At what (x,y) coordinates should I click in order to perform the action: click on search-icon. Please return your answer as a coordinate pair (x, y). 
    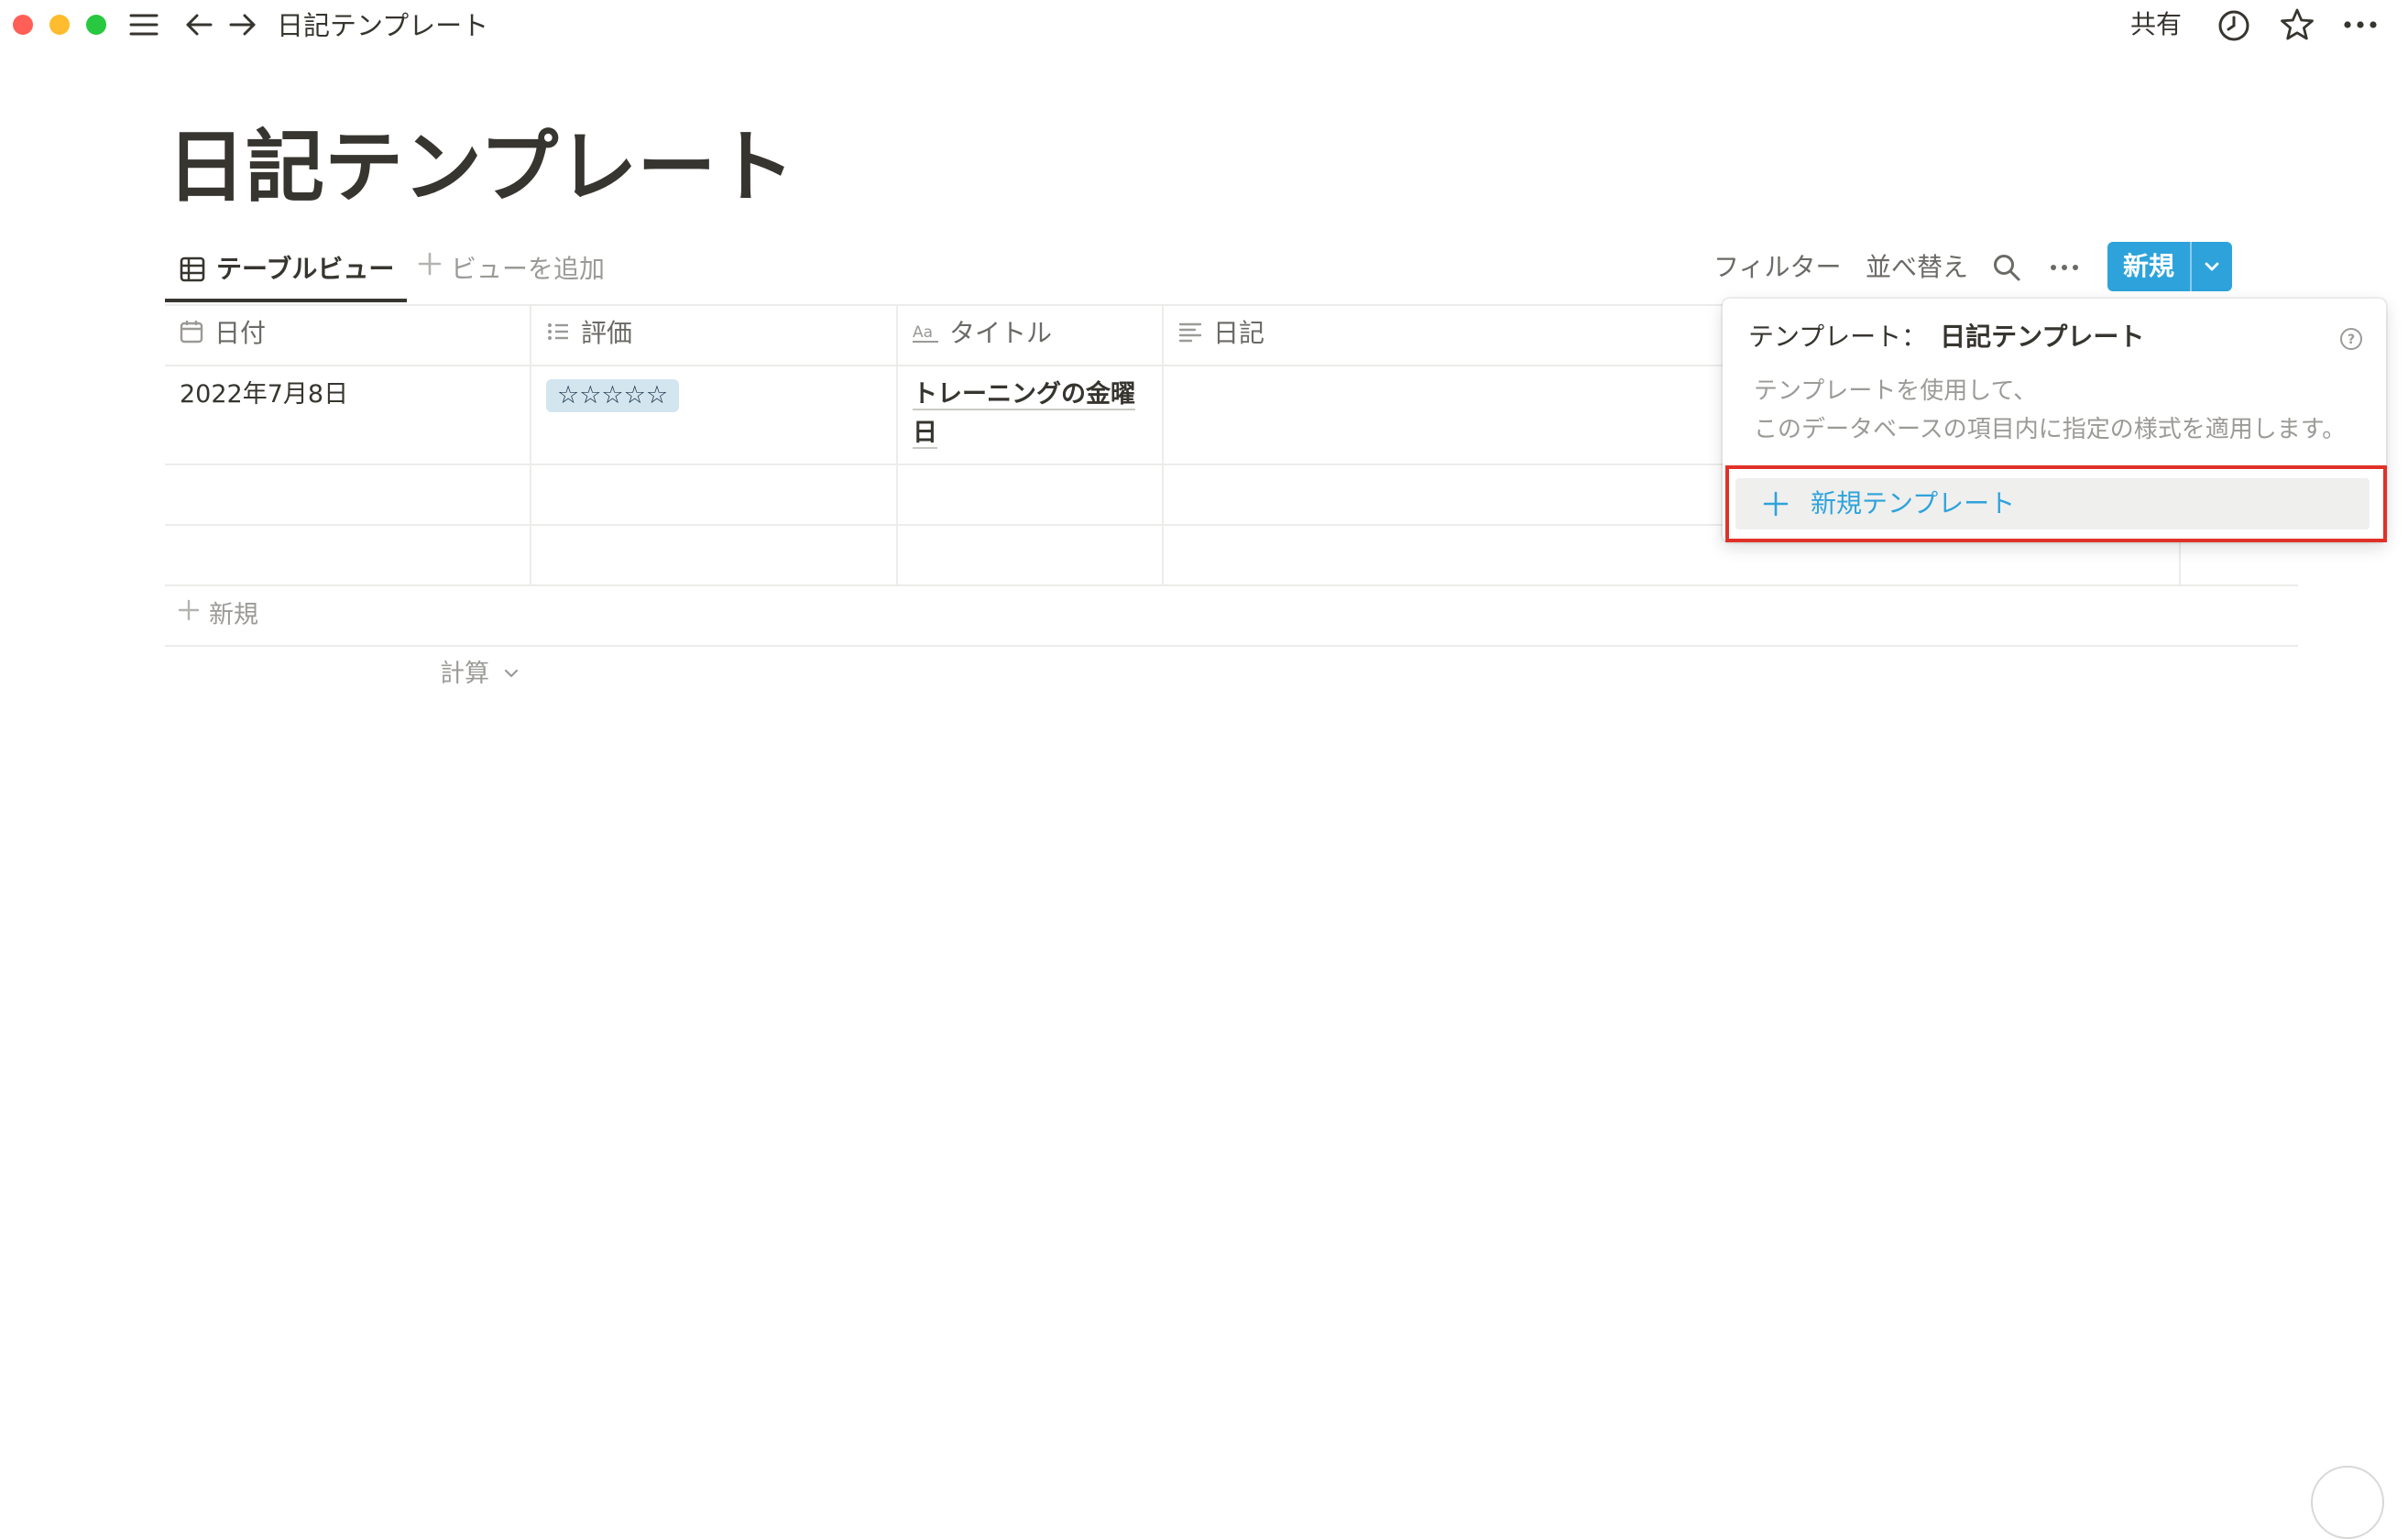
    Looking at the image, I should click on (2006, 269).